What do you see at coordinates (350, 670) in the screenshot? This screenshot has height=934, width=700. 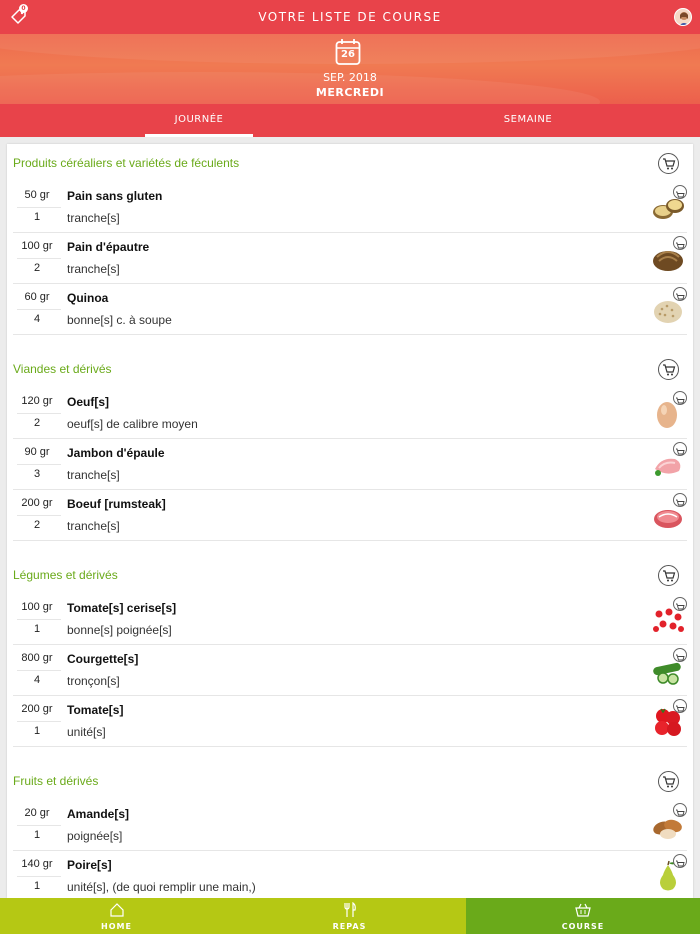 I see `list-item: 800 gr 4 Courgette[s] tronçon[s]` at bounding box center [350, 670].